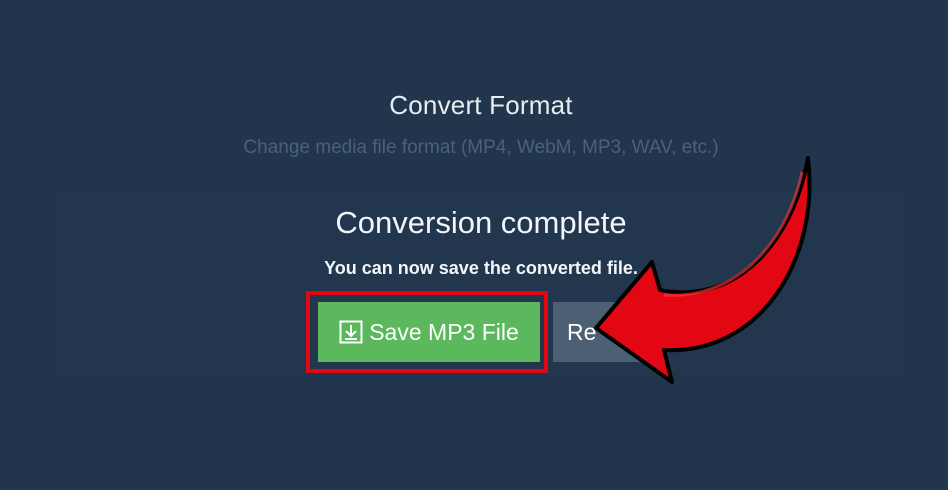 The height and width of the screenshot is (490, 948). Describe the element at coordinates (427, 332) in the screenshot. I see `annotation-highlight-box` at that location.